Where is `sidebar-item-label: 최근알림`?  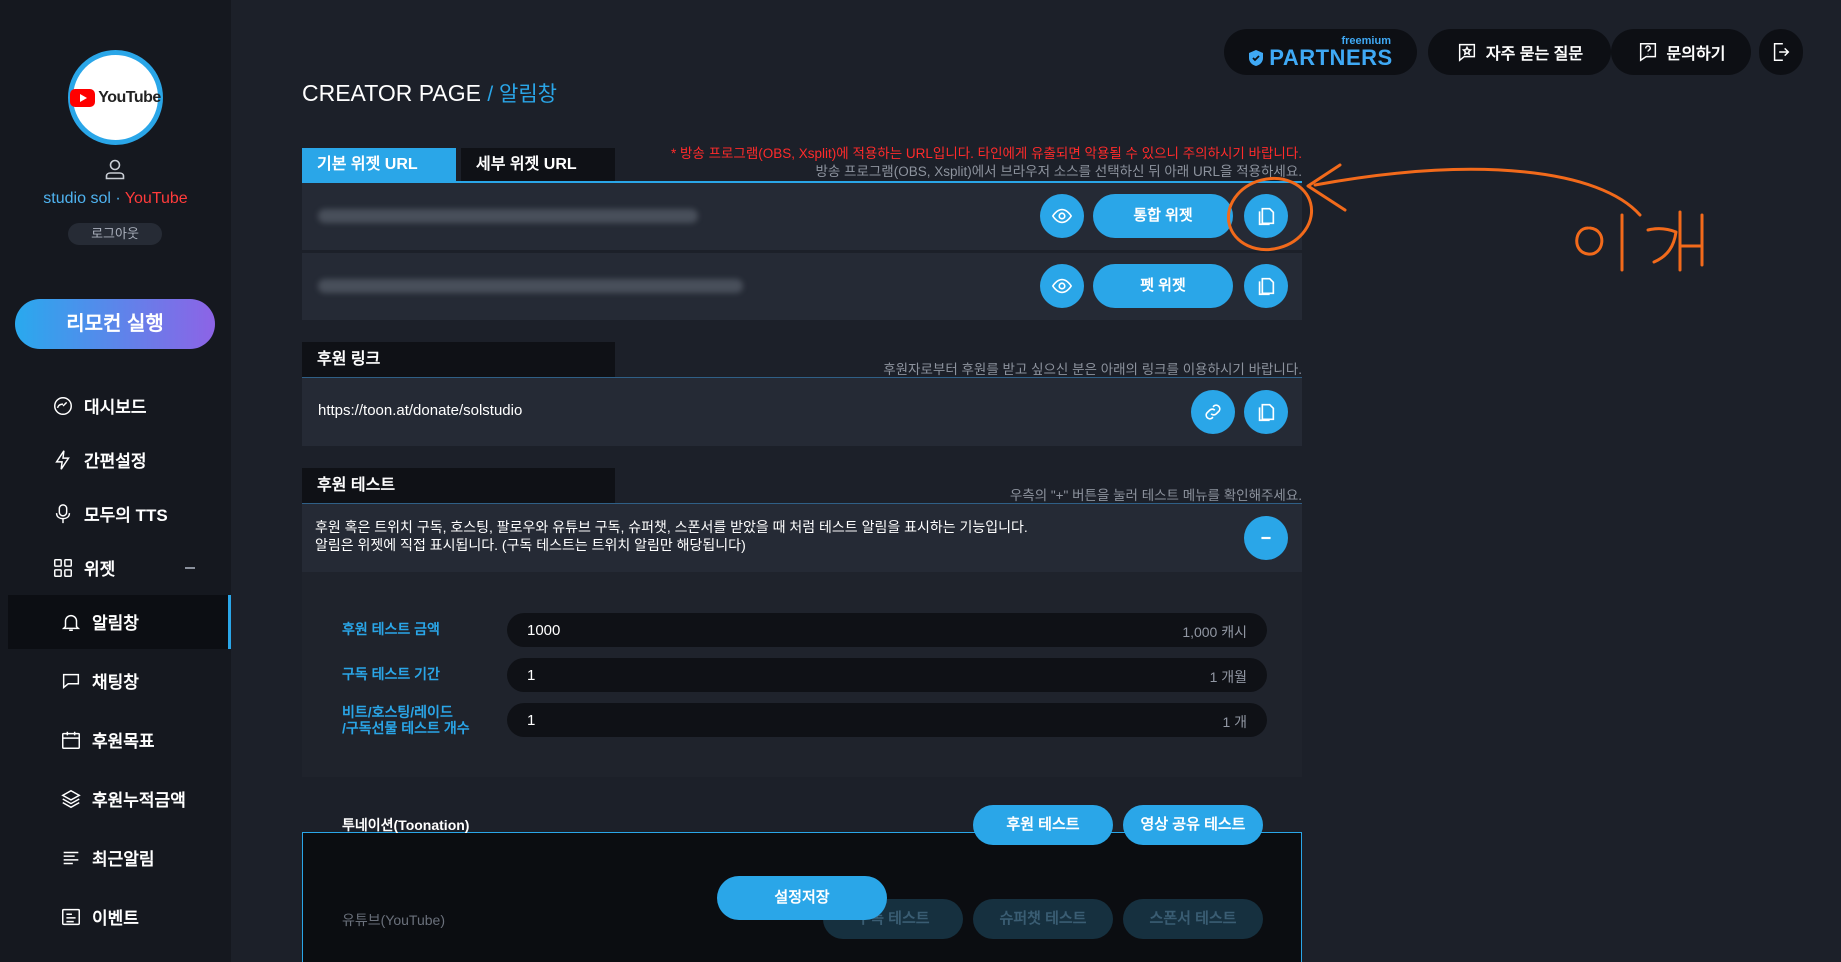 sidebar-item-label: 최근알림 is located at coordinates (123, 859).